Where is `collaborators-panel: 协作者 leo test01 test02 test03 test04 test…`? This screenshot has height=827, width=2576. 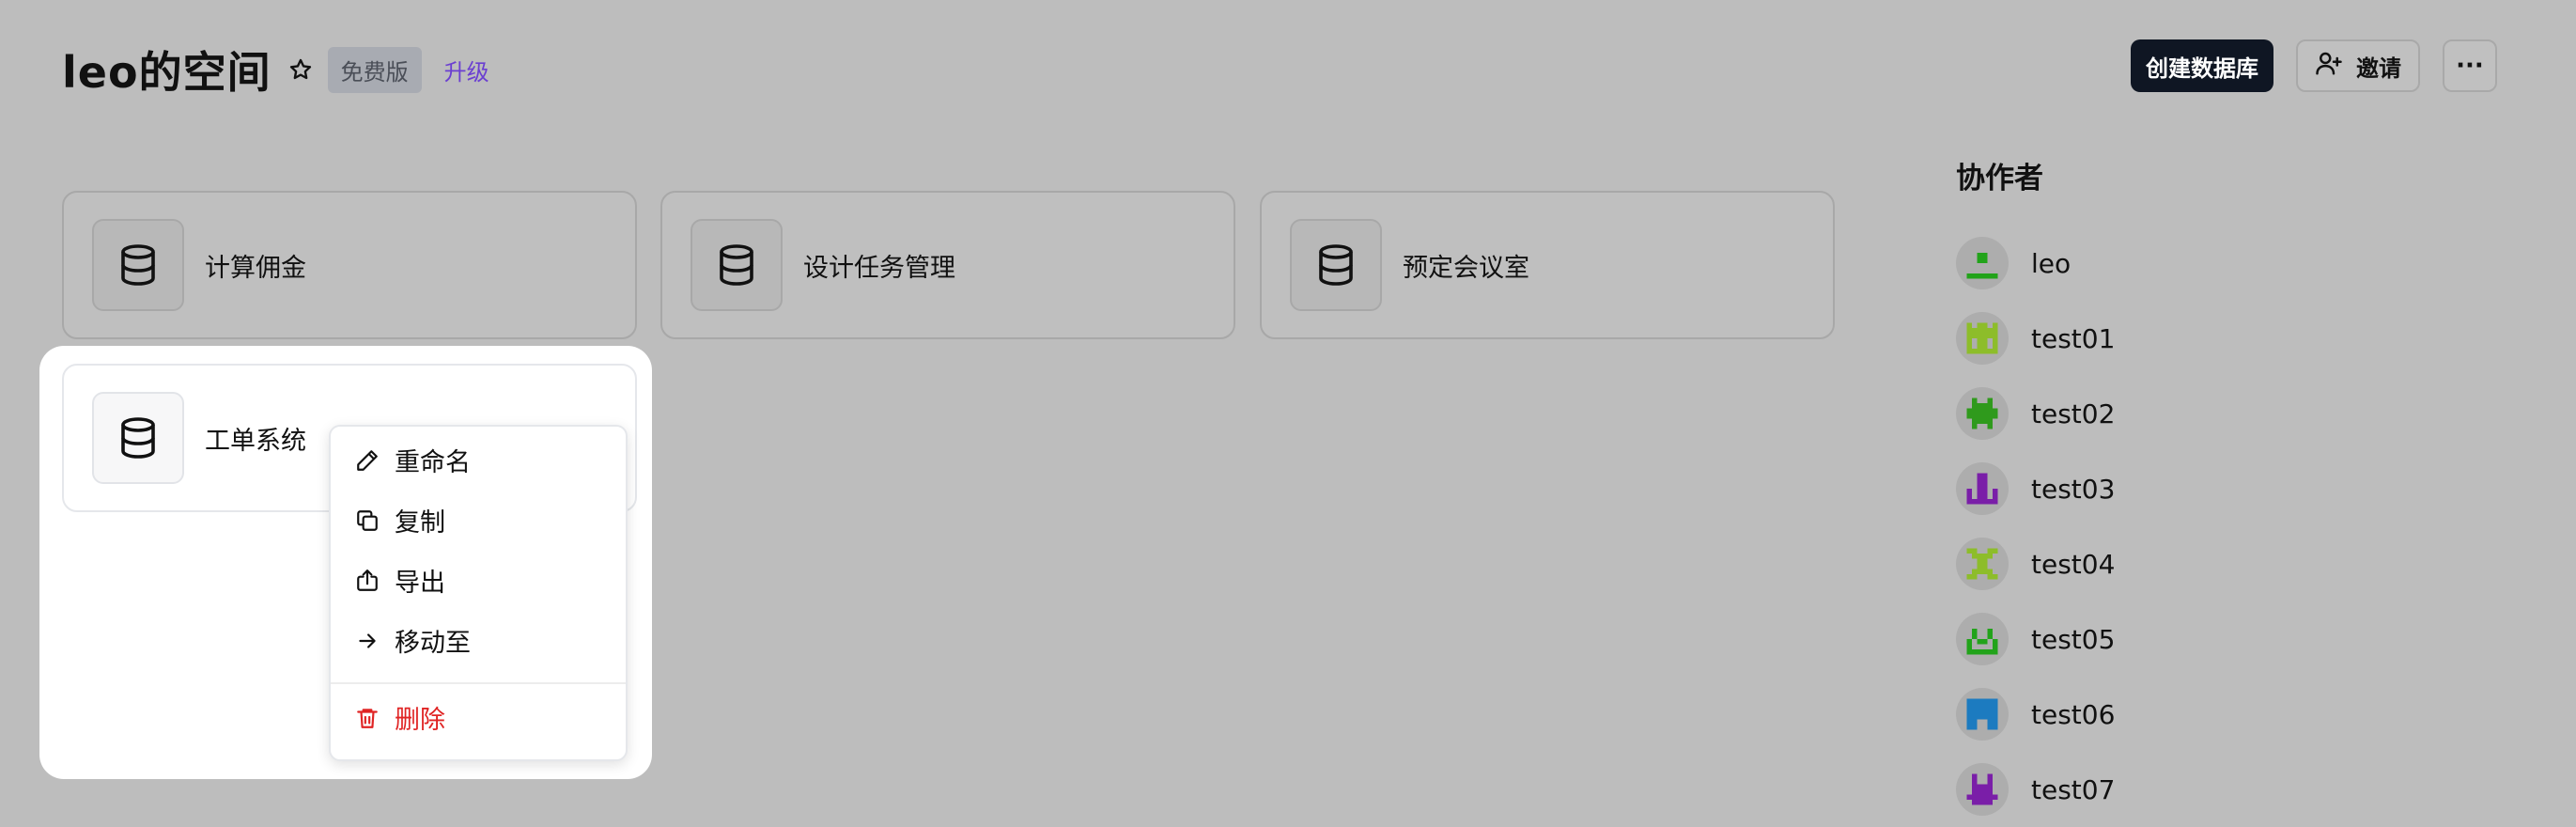
collaborators-panel: 协作者 leo test01 test02 test03 test04 test… is located at coordinates (2036, 485).